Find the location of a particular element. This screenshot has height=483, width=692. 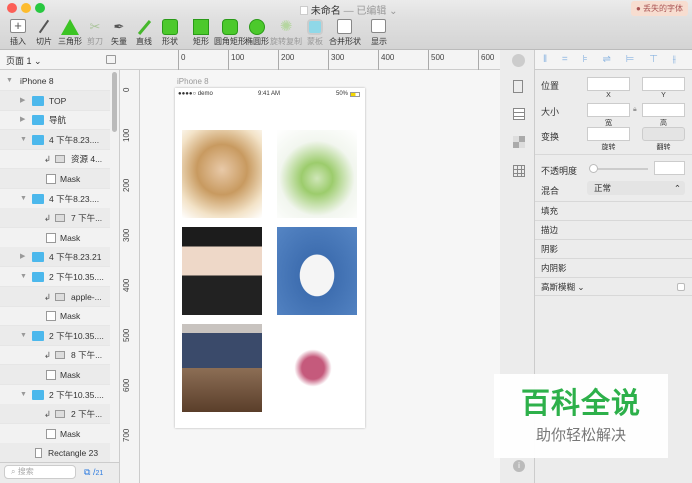

grid-icon is located at coordinates (519, 142).